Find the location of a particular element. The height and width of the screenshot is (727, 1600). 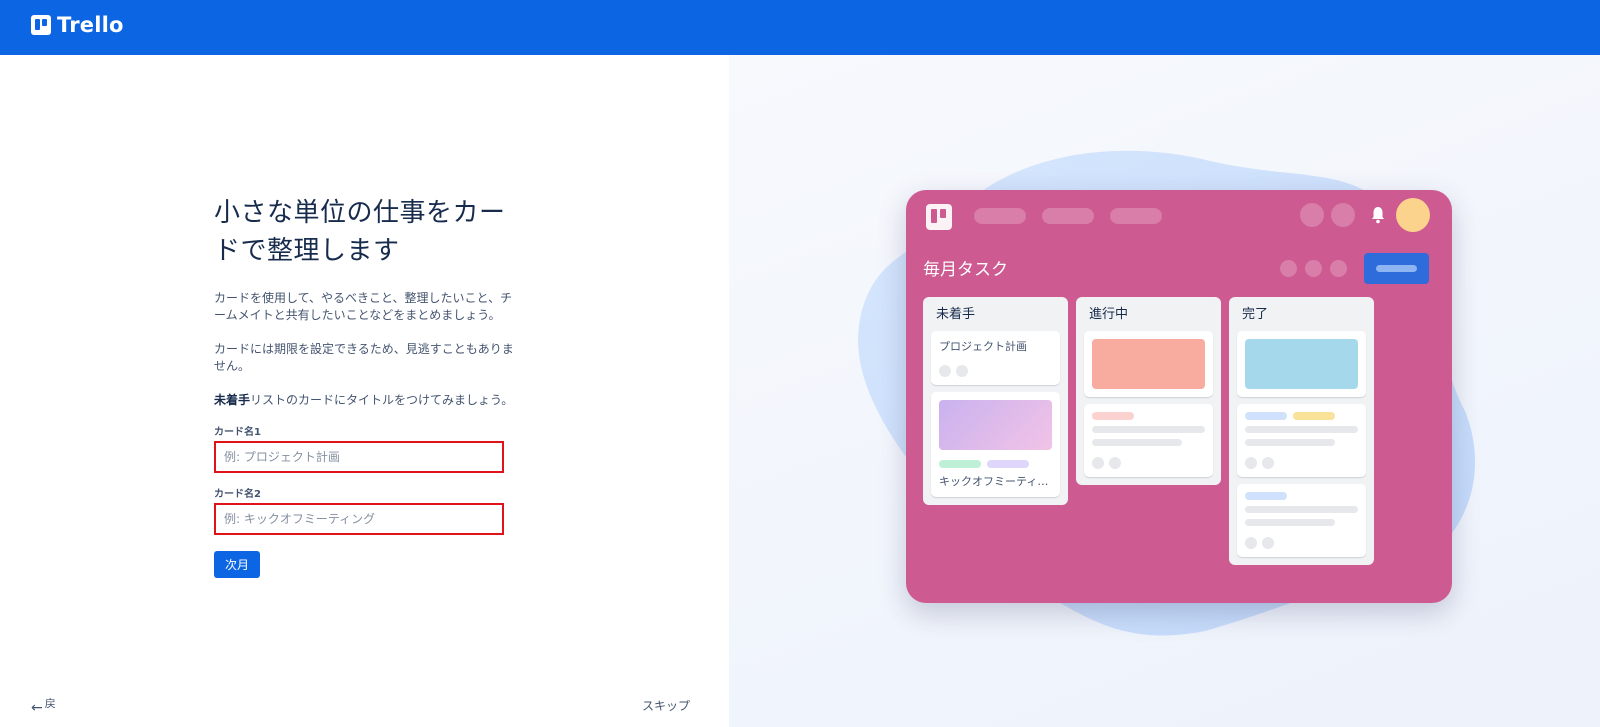

trello-logo: Trello is located at coordinates (77, 25).